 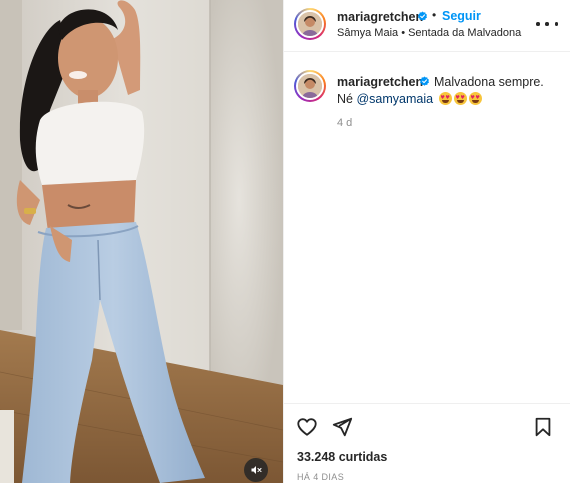 What do you see at coordinates (489, 82) in the screenshot?
I see `caption-text: Malvadona sempre.` at bounding box center [489, 82].